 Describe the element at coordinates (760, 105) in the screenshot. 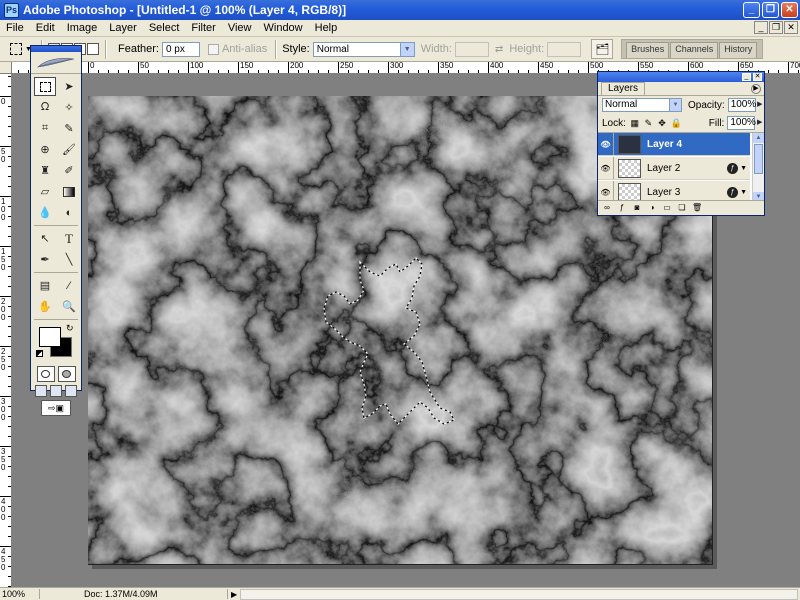

I see `opacity-slider-button: ▶` at that location.